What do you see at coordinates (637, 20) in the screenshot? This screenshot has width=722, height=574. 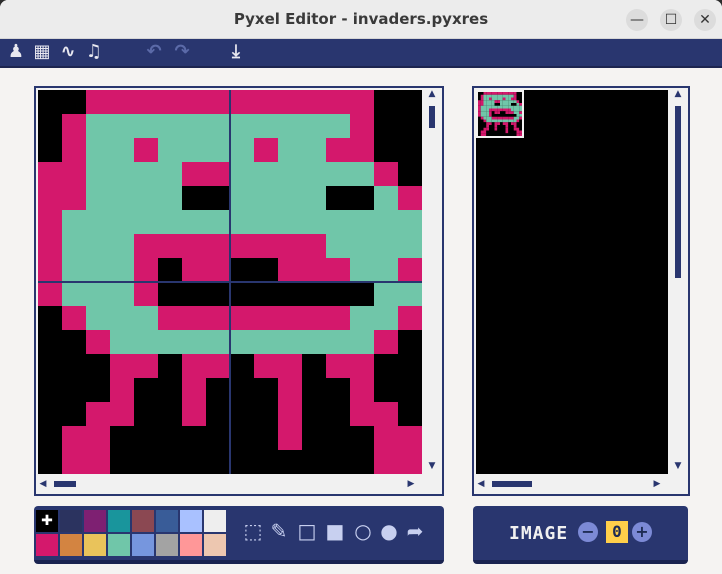 I see `minimize-button: —` at bounding box center [637, 20].